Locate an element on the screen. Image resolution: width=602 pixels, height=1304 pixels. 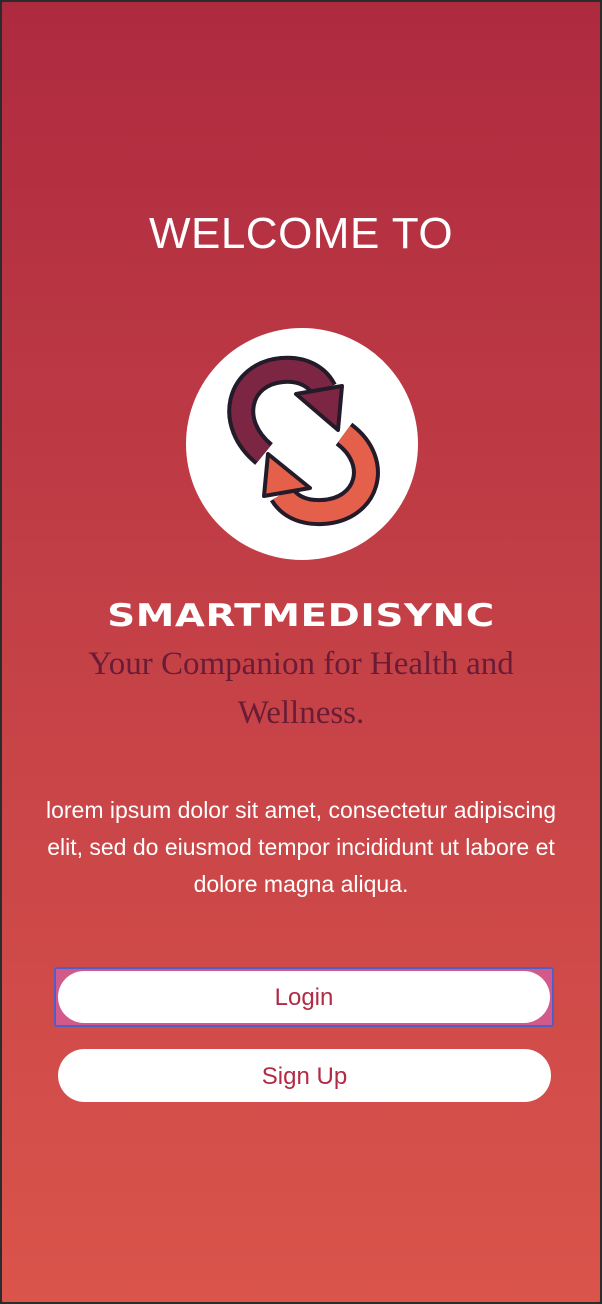
app-name: SMARTMEDISYNC is located at coordinates (301, 616).